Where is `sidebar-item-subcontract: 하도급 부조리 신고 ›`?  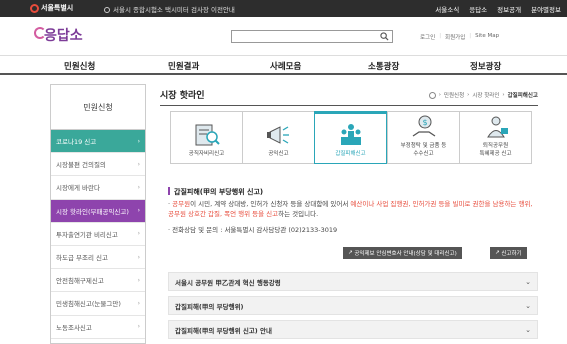
sidebar-item-subcontract: 하도급 부조리 신고 › is located at coordinates (98, 258).